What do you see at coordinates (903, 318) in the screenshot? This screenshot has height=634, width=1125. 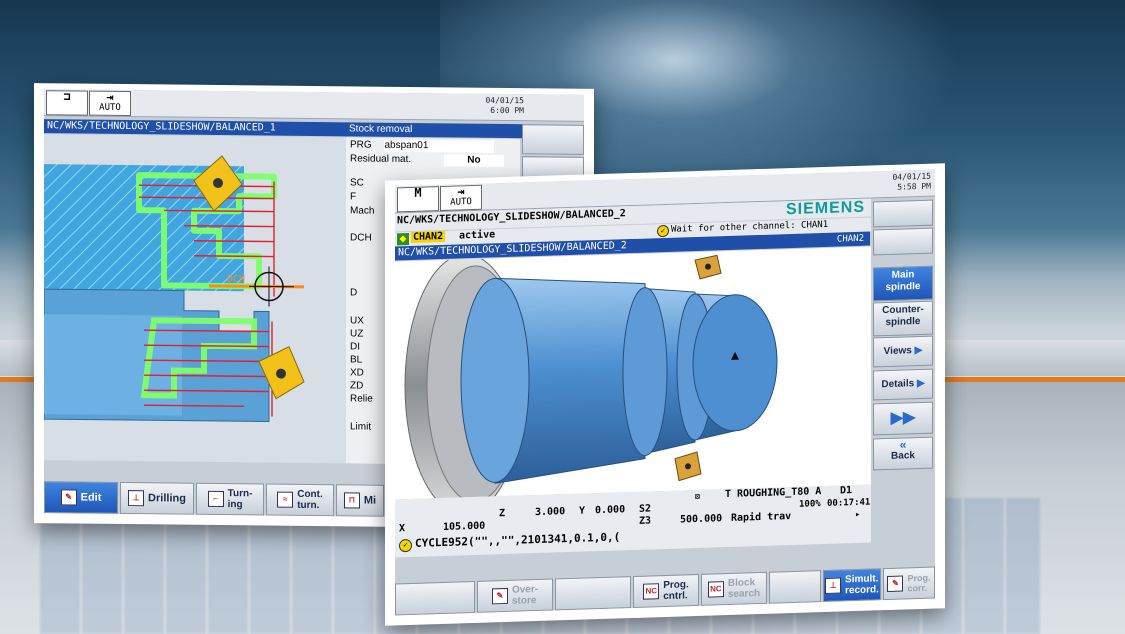 I see `counter-spindle-softkey: Counter- spindle` at bounding box center [903, 318].